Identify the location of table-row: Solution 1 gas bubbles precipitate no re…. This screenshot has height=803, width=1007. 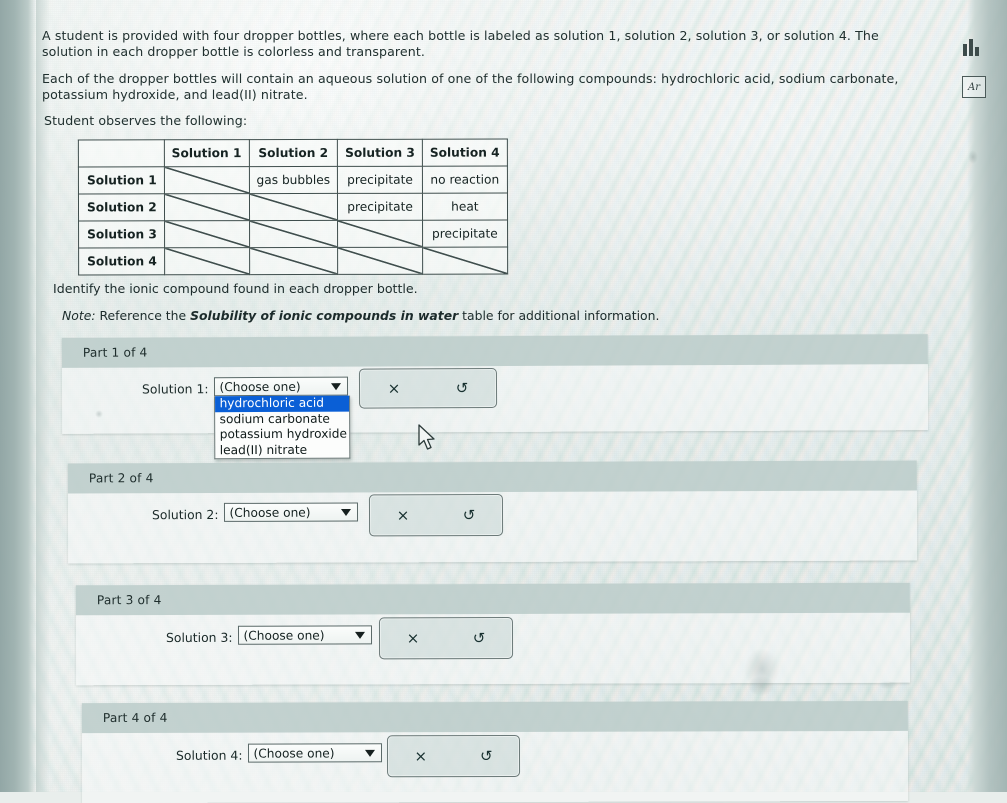
(293, 180).